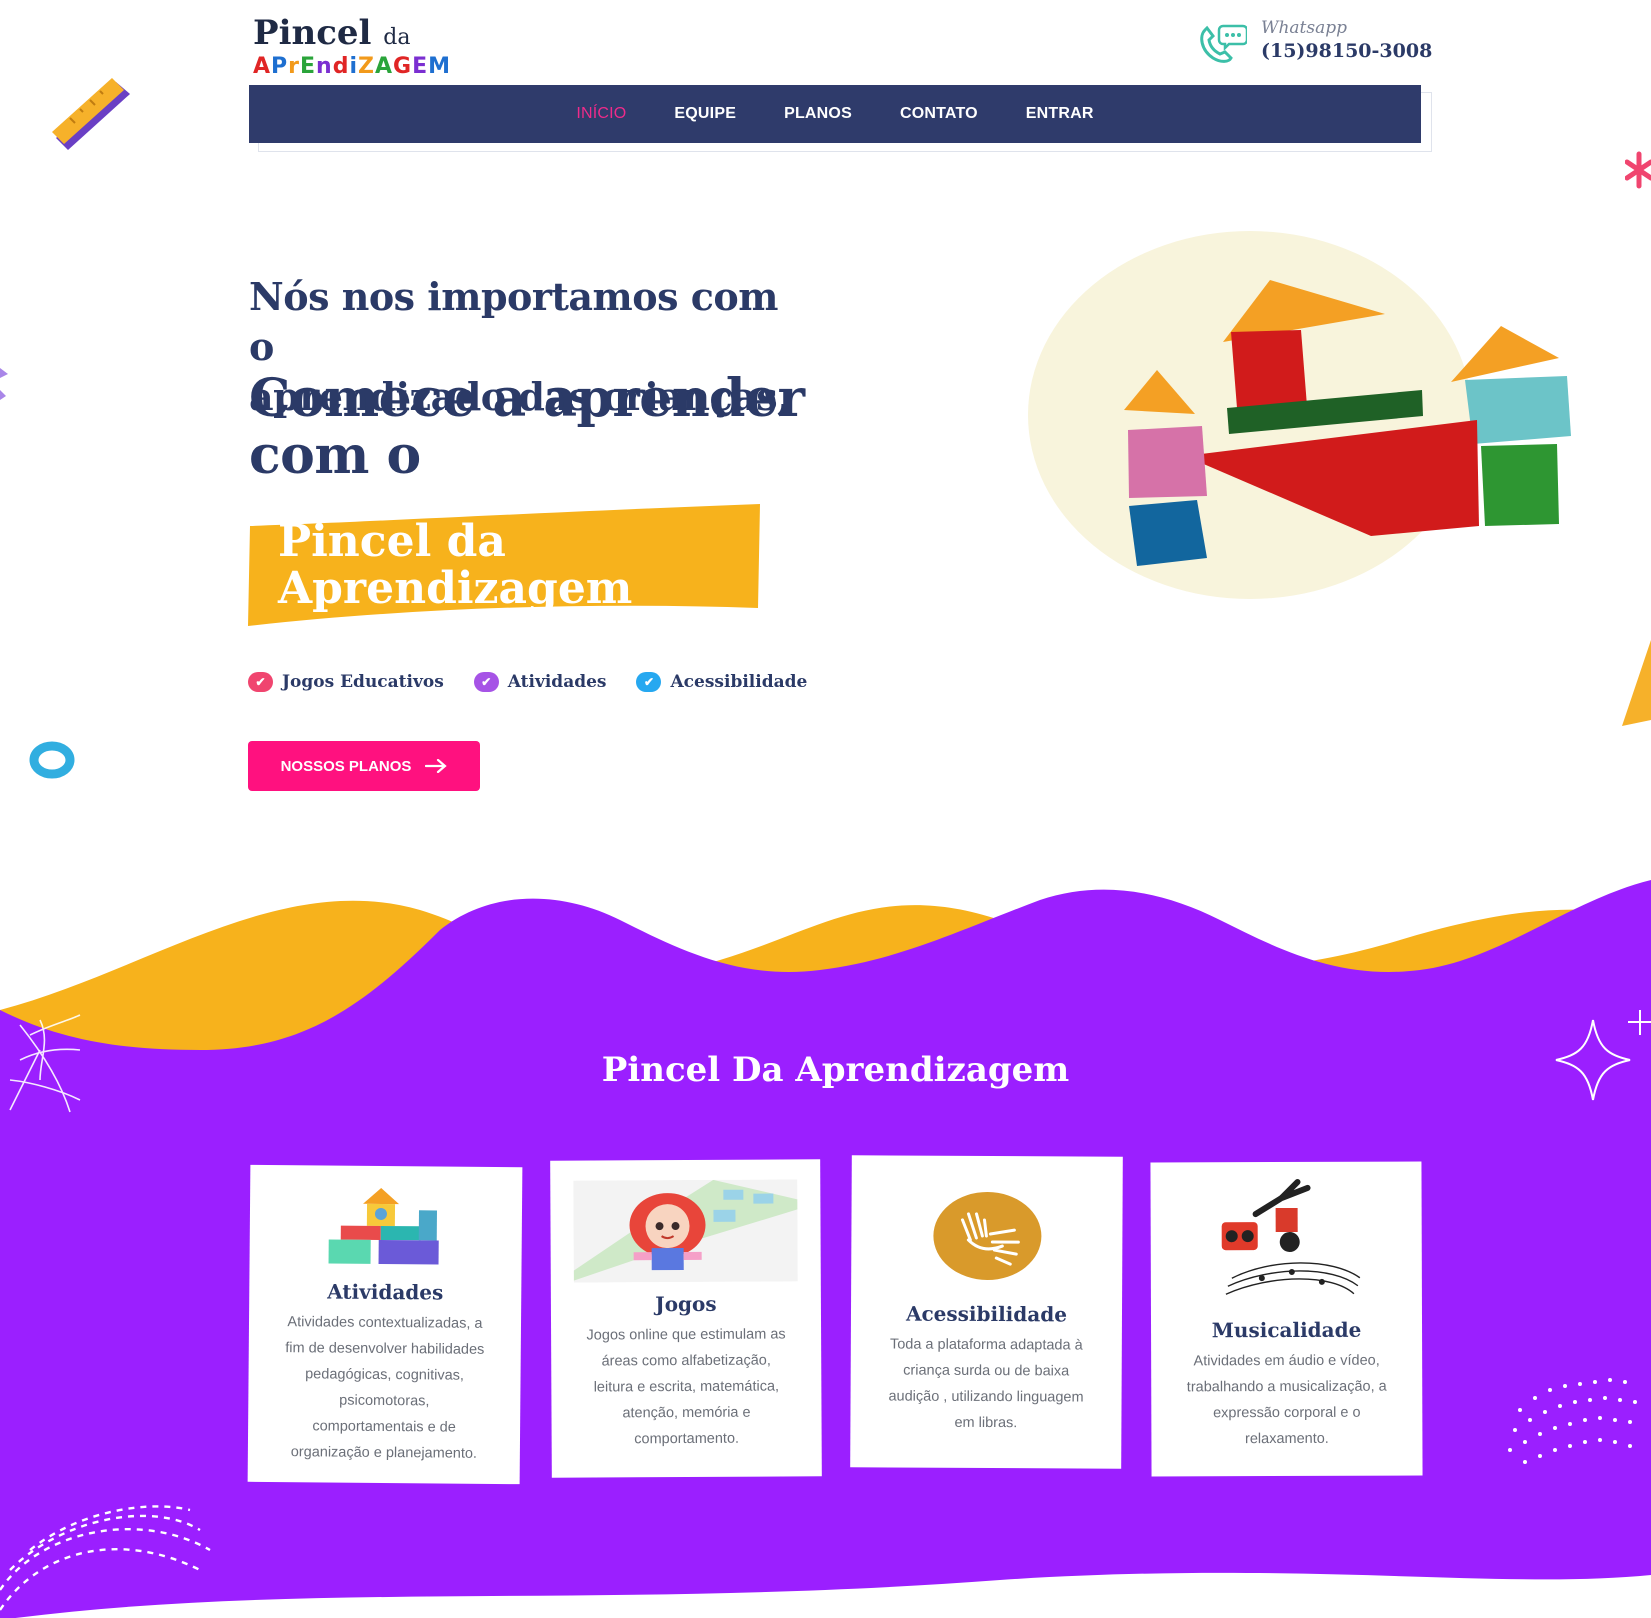 This screenshot has width=1651, height=1618. Describe the element at coordinates (818, 114) in the screenshot. I see `nav-item-planos: PLANOS` at that location.